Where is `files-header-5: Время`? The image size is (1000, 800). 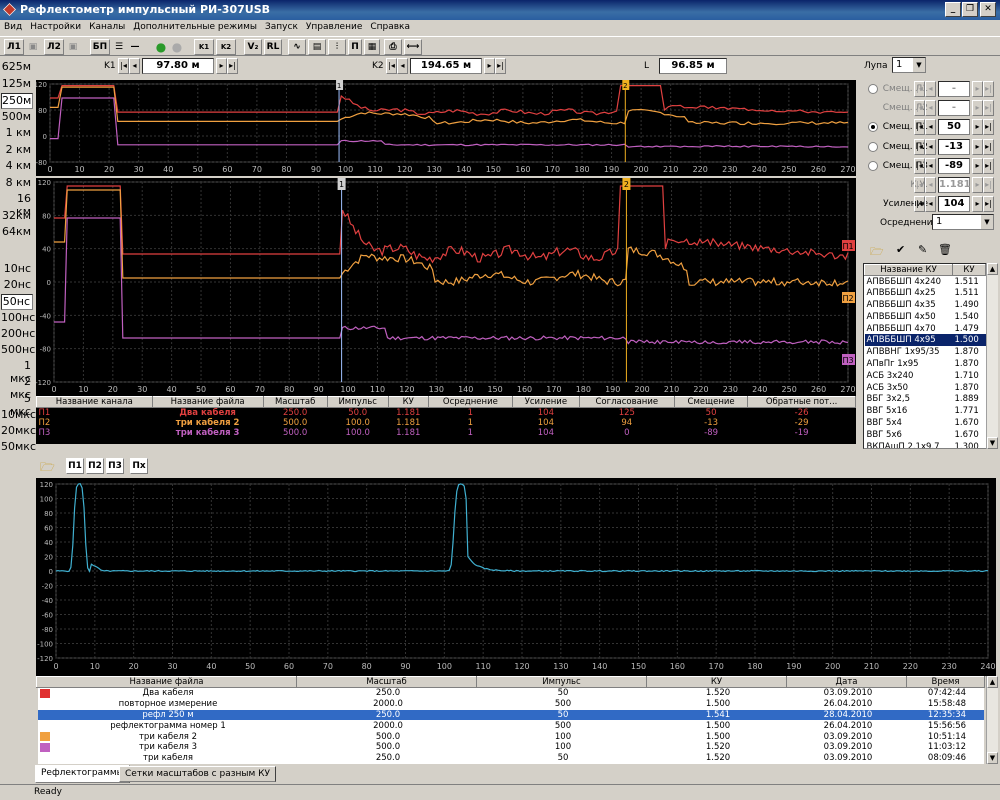
files-header-5: Время is located at coordinates (945, 682).